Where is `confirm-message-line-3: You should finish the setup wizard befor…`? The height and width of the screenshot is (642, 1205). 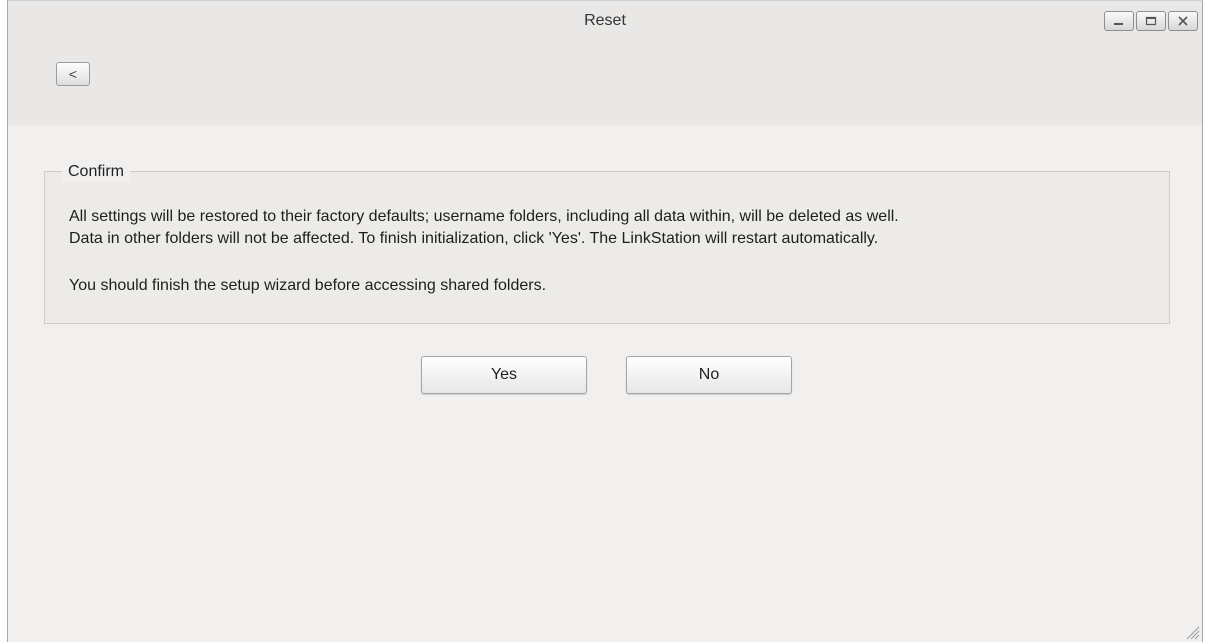
confirm-message-line-3: You should finish the setup wizard befor… is located at coordinates (308, 285).